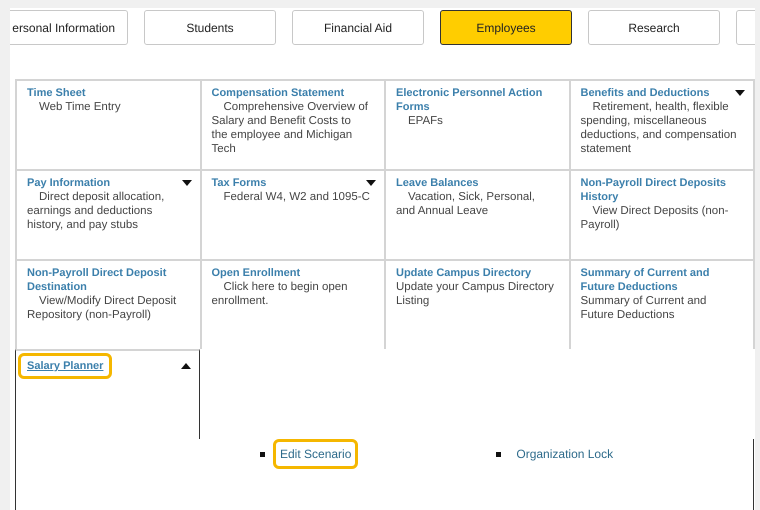 Image resolution: width=760 pixels, height=510 pixels. I want to click on tile-description: Click here to begin open enrollment., so click(280, 294).